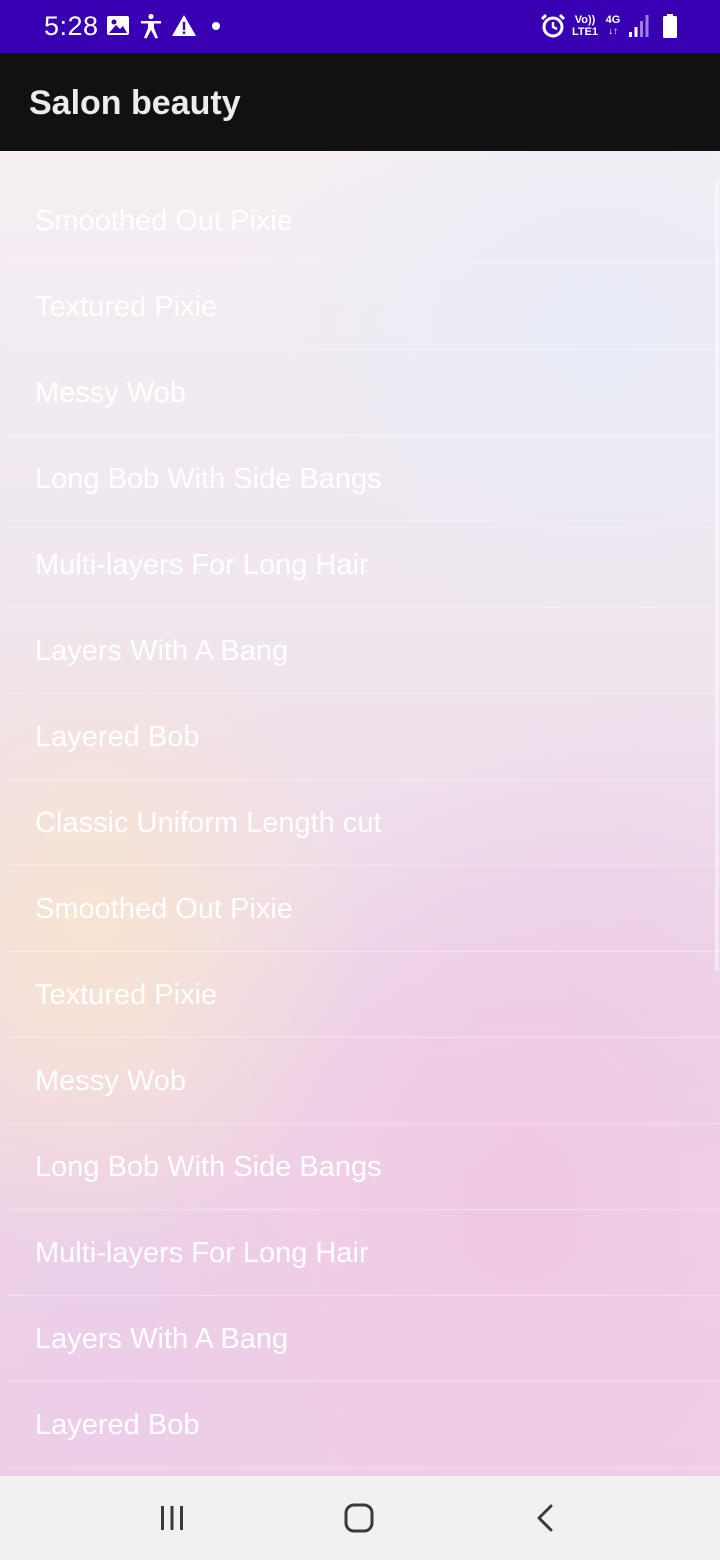 The height and width of the screenshot is (1560, 720). I want to click on navigation-bar, so click(360, 1518).